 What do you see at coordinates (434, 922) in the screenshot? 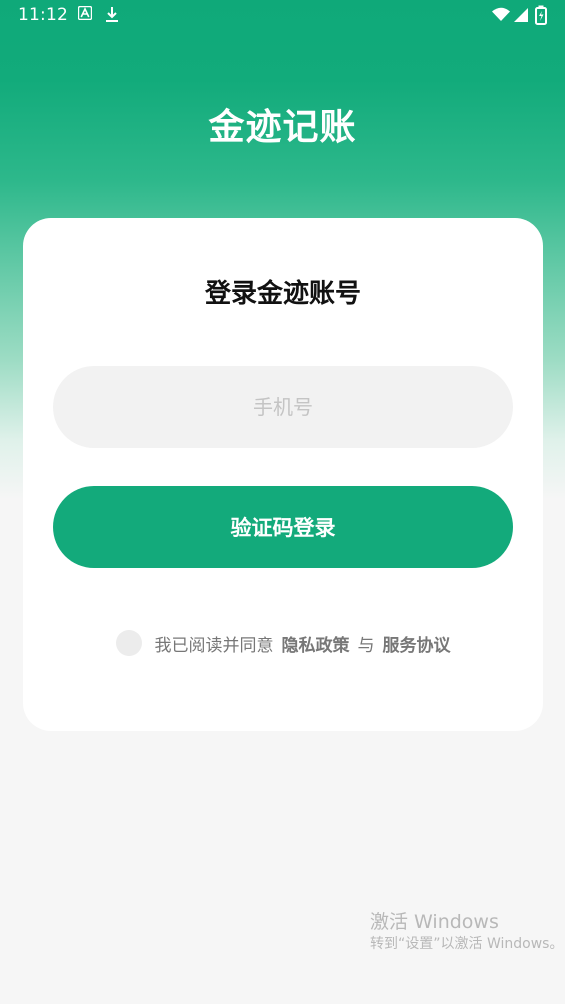
I see `watermark-title: 激活 Windows` at bounding box center [434, 922].